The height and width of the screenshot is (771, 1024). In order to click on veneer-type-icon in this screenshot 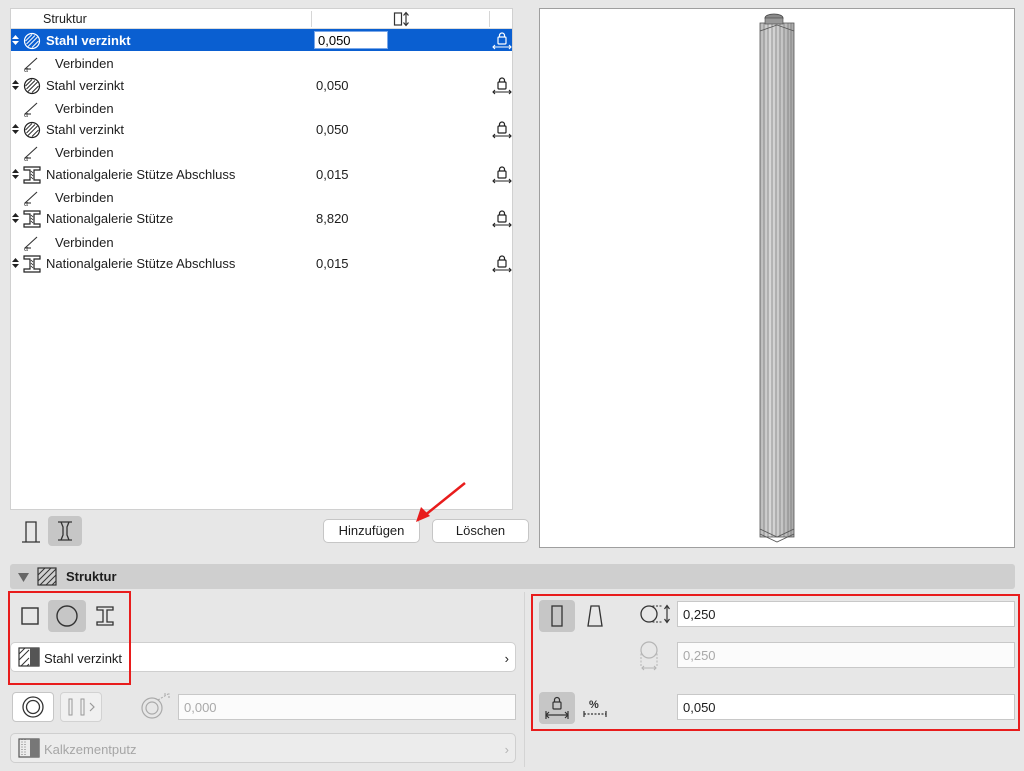, I will do `click(81, 707)`.